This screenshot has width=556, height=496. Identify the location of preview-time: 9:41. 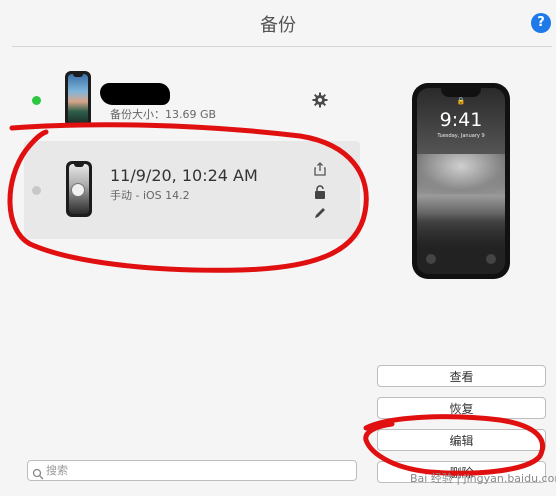
(461, 120).